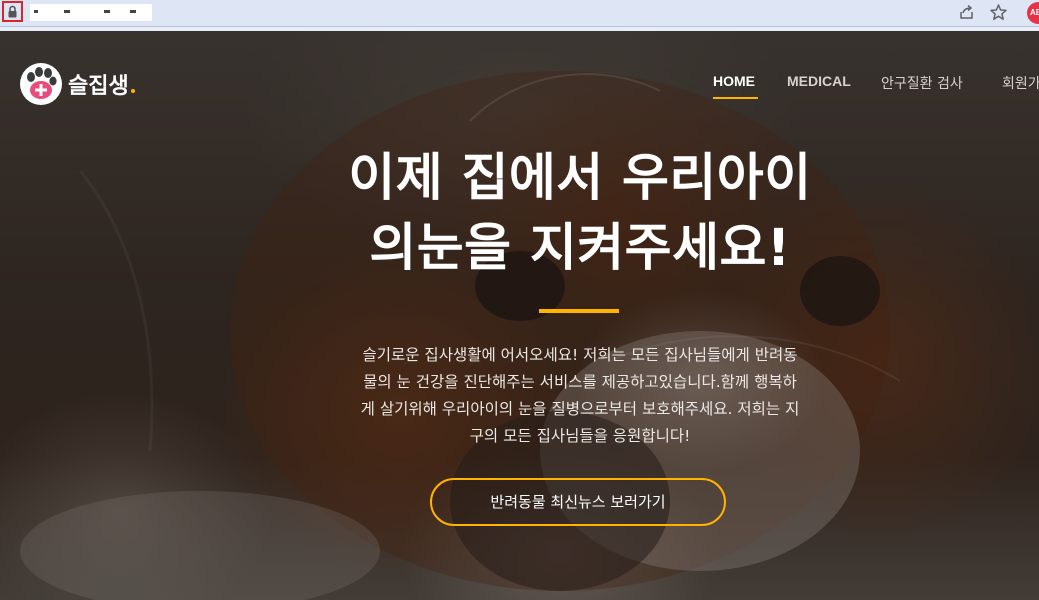 The image size is (1039, 600). Describe the element at coordinates (580, 436) in the screenshot. I see `description-line-4: 구의 모든 집사님들을 응원합니다!` at that location.